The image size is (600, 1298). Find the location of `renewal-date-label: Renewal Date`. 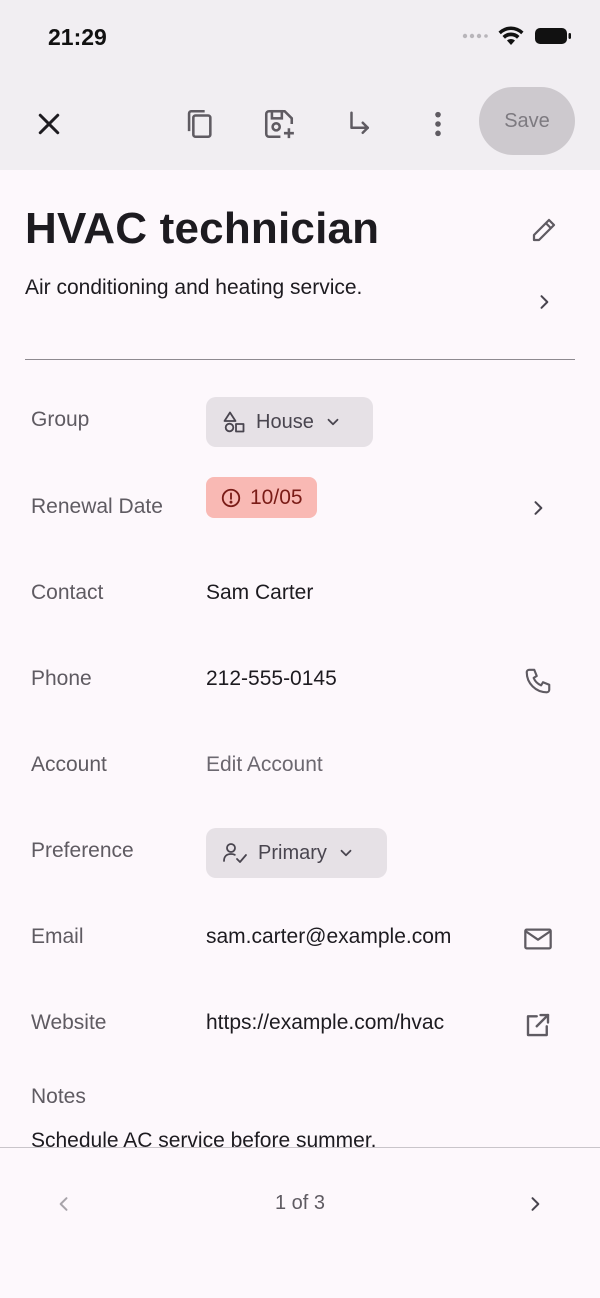

renewal-date-label: Renewal Date is located at coordinates (97, 506).